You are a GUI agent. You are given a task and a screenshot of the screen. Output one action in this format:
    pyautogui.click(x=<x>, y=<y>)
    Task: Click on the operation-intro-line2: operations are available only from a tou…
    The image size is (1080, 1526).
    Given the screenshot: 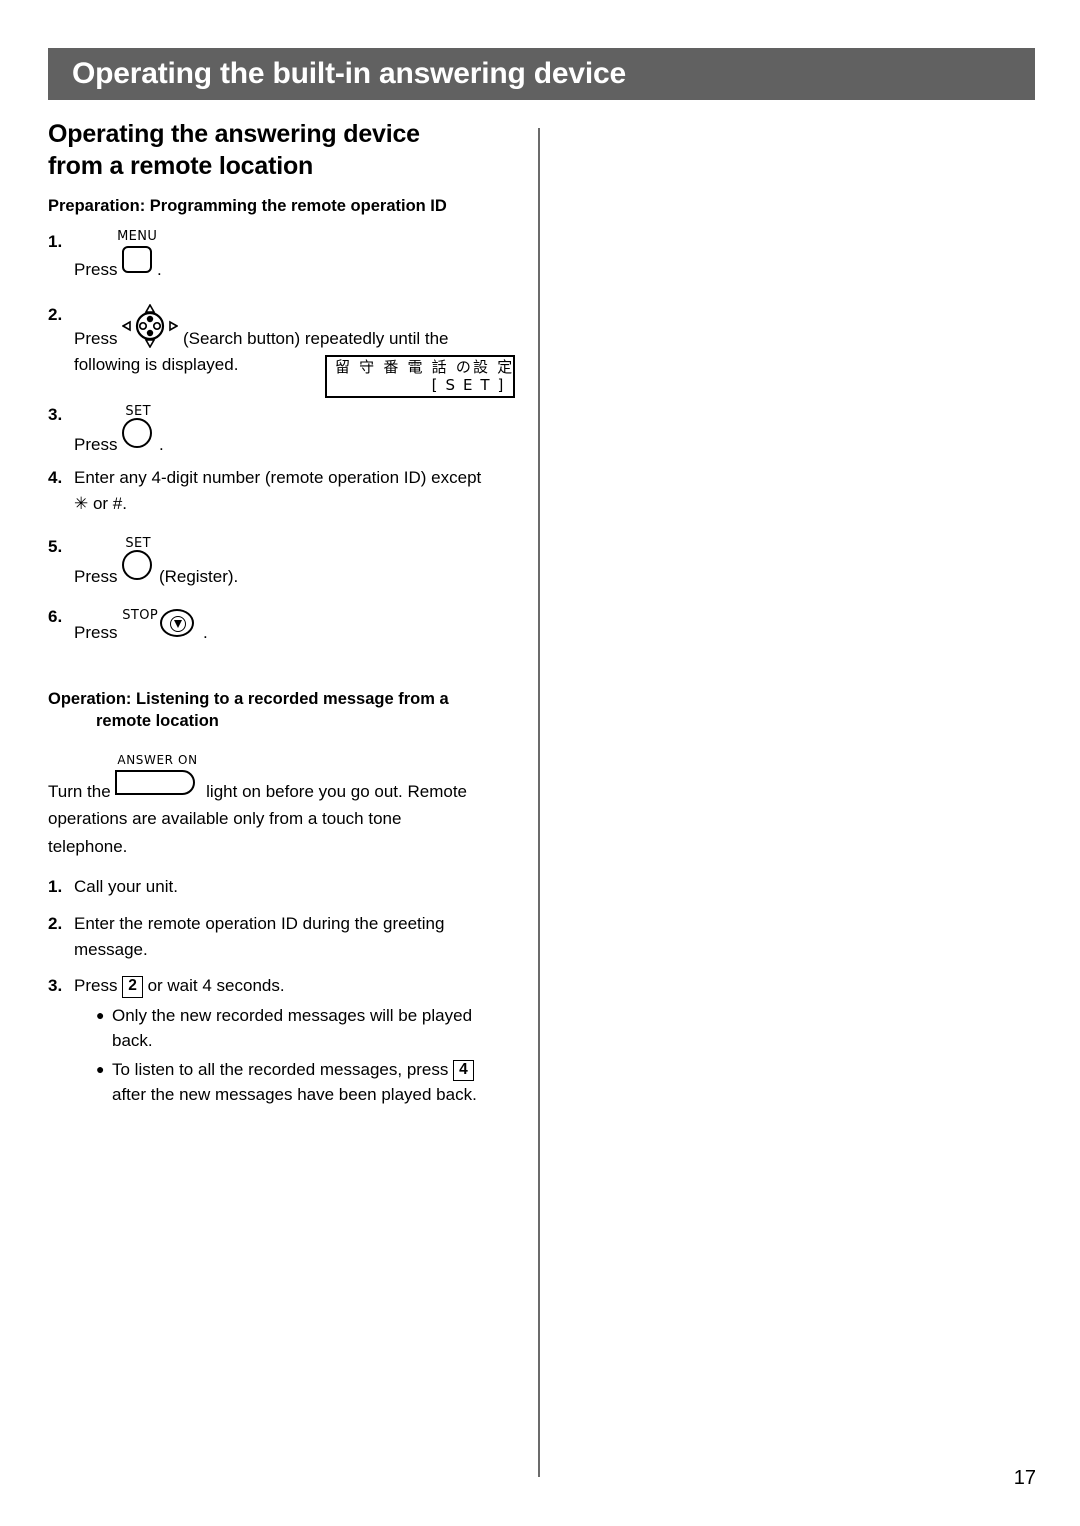 What is the action you would take?
    pyautogui.click(x=225, y=819)
    